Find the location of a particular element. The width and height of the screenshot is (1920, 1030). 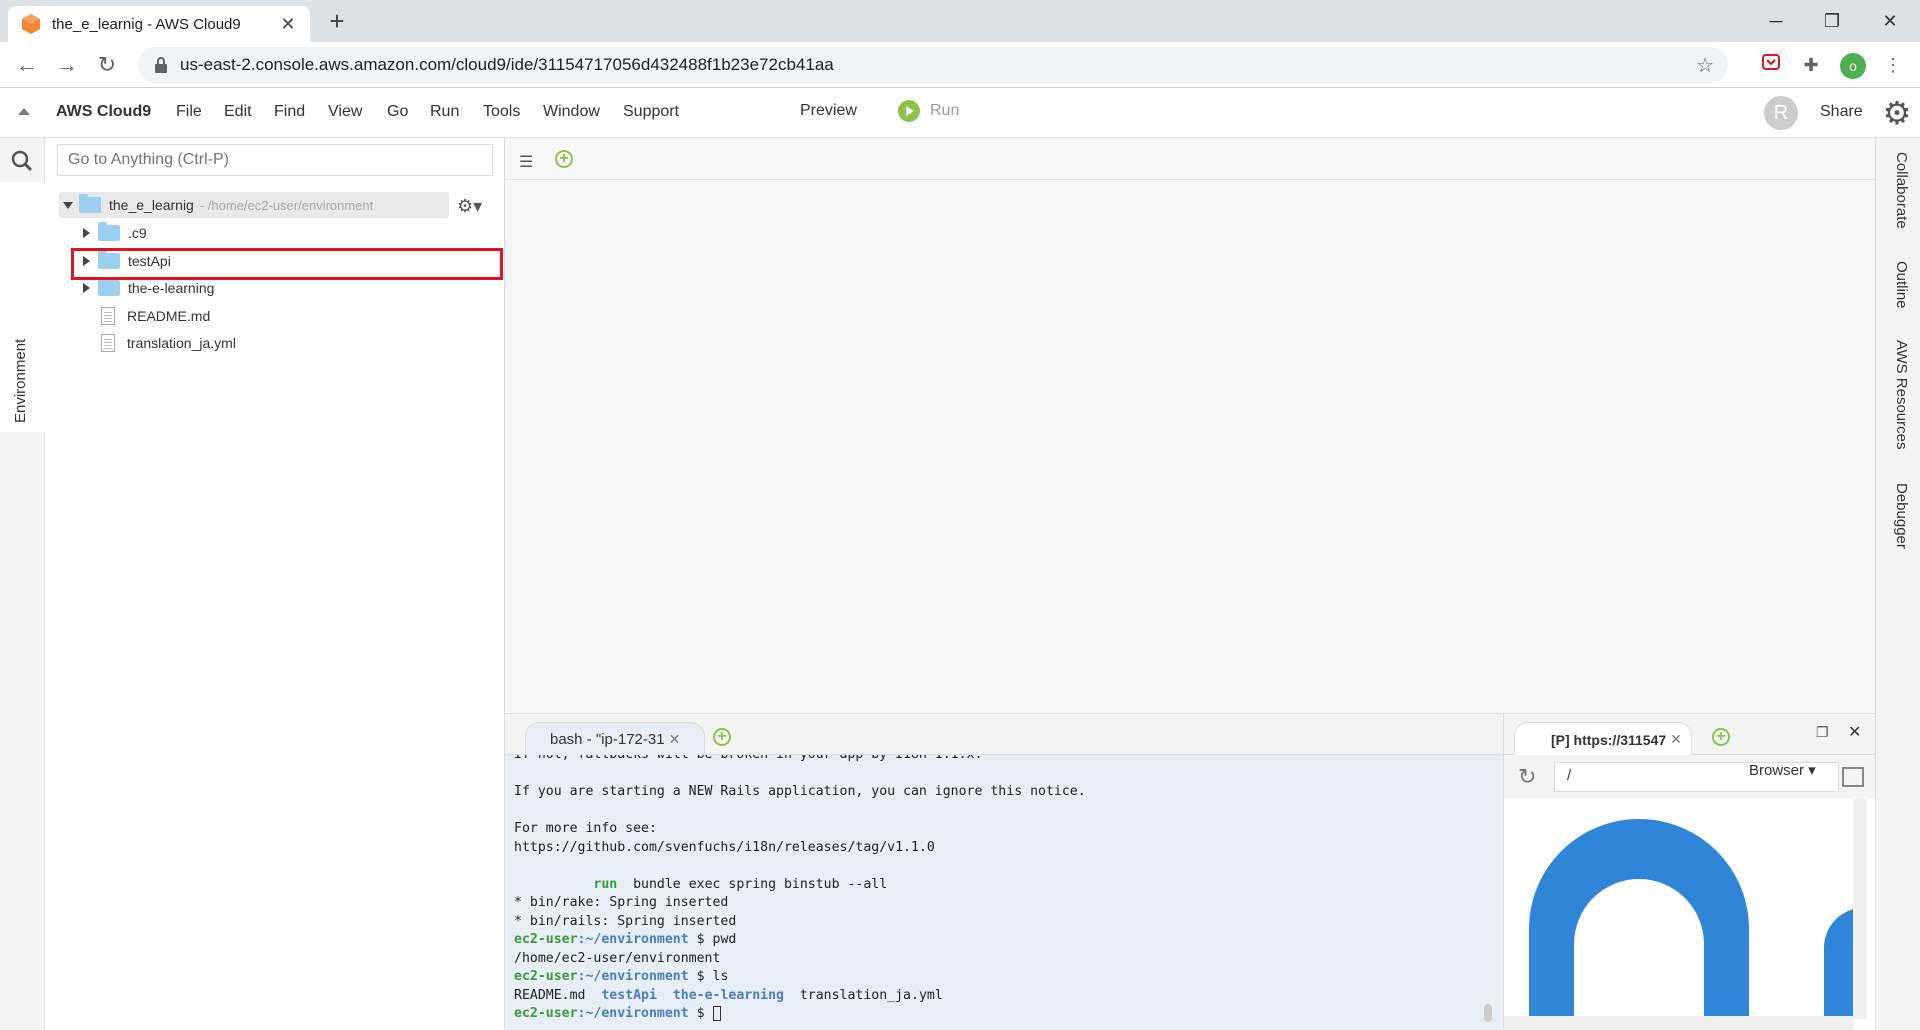

command: pwd is located at coordinates (724, 939).